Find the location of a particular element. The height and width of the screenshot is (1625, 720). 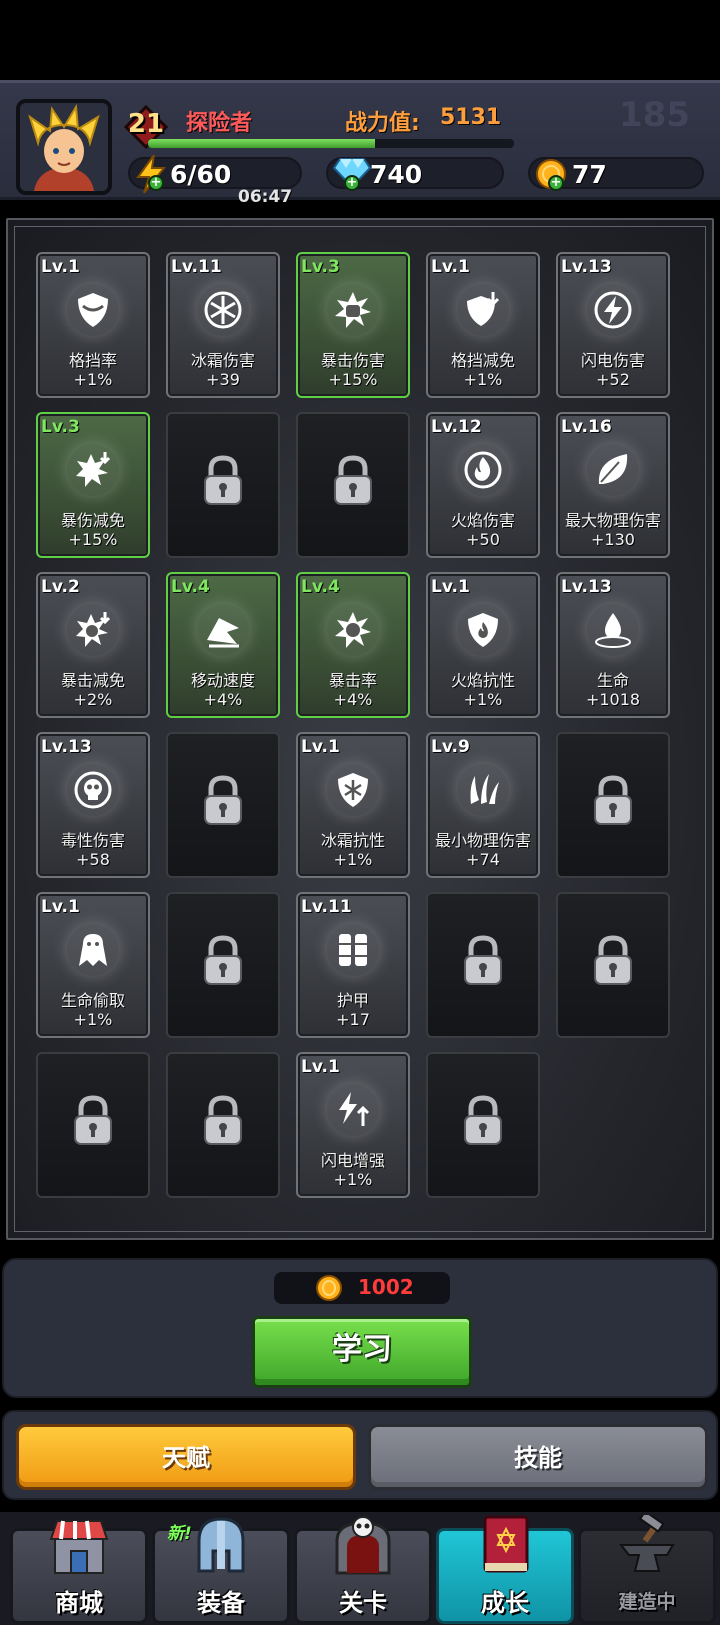

talent-name: 暴击率 is located at coordinates (352, 680).